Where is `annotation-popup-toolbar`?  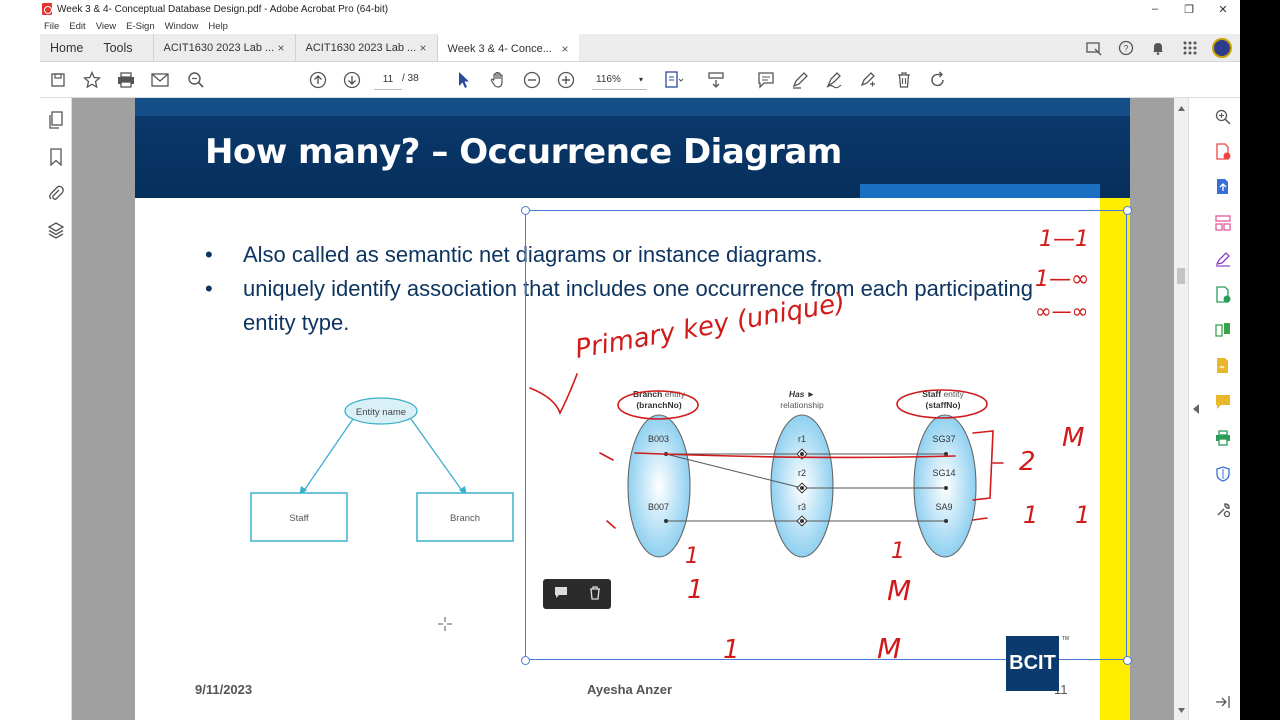
annotation-popup-toolbar is located at coordinates (577, 594).